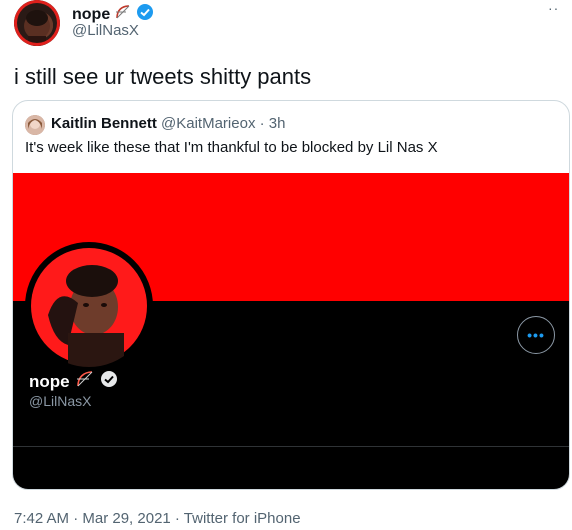  Describe the element at coordinates (35, 125) in the screenshot. I see `quoted-author-avatar` at that location.